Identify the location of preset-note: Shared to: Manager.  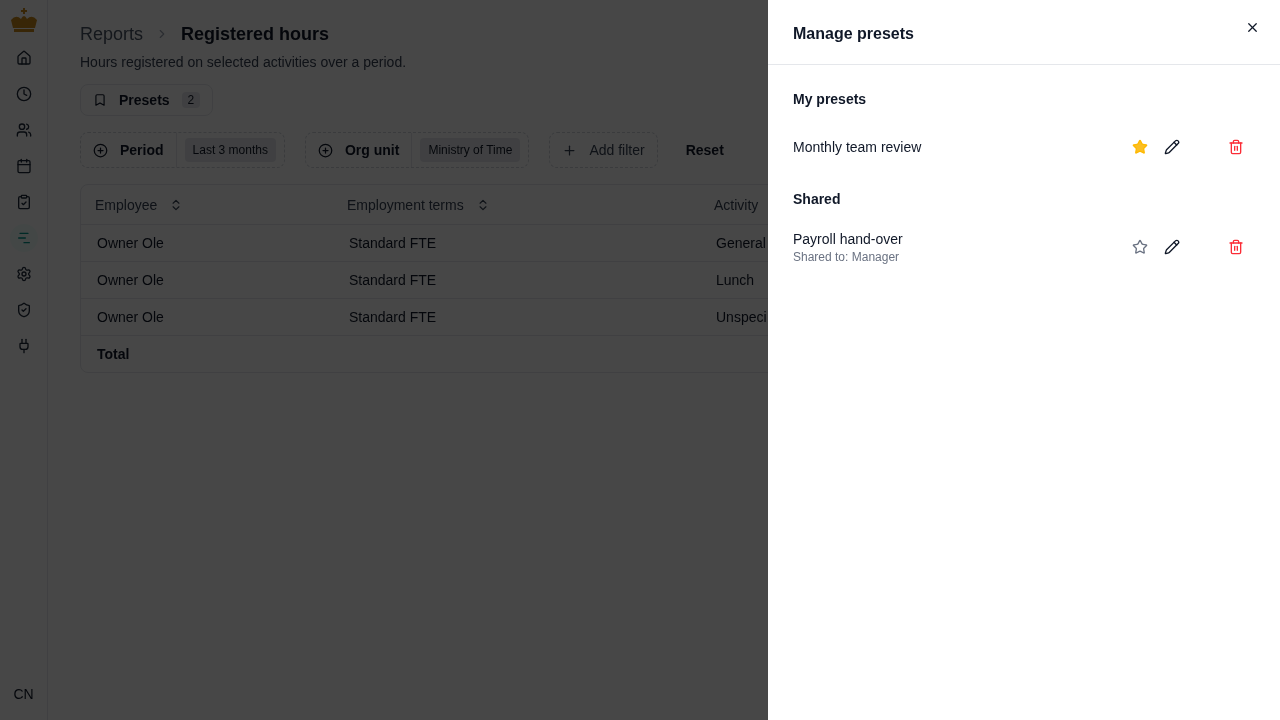
(847, 257).